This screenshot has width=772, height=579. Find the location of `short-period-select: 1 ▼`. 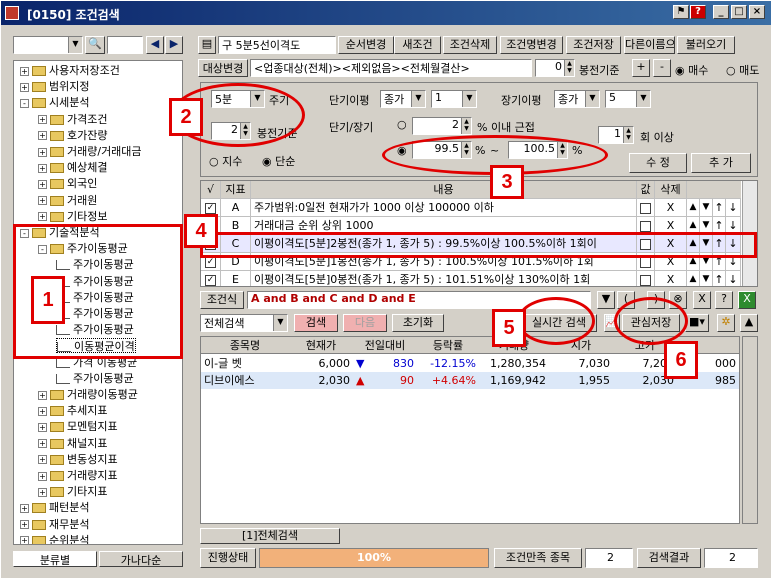

short-period-select: 1 ▼ is located at coordinates (454, 99).